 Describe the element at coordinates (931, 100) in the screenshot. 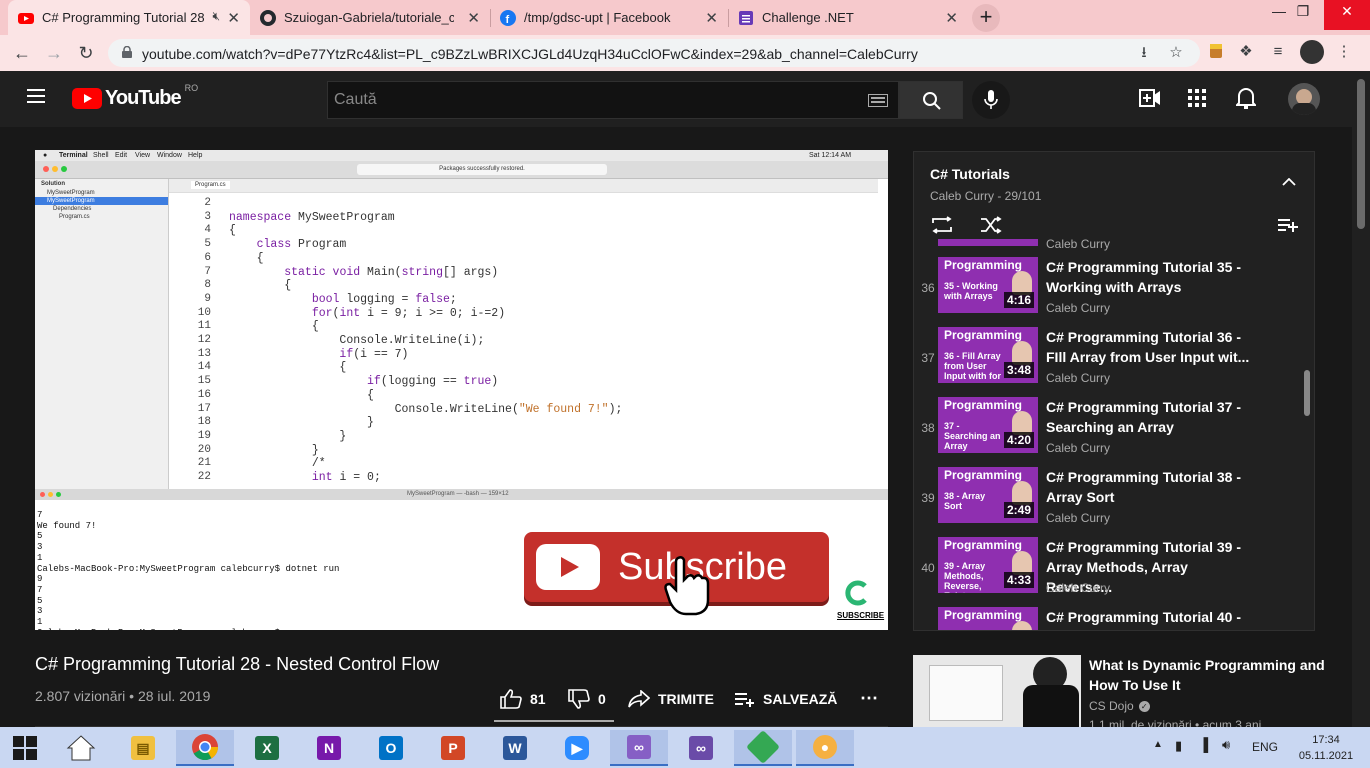

I see `search-button` at that location.